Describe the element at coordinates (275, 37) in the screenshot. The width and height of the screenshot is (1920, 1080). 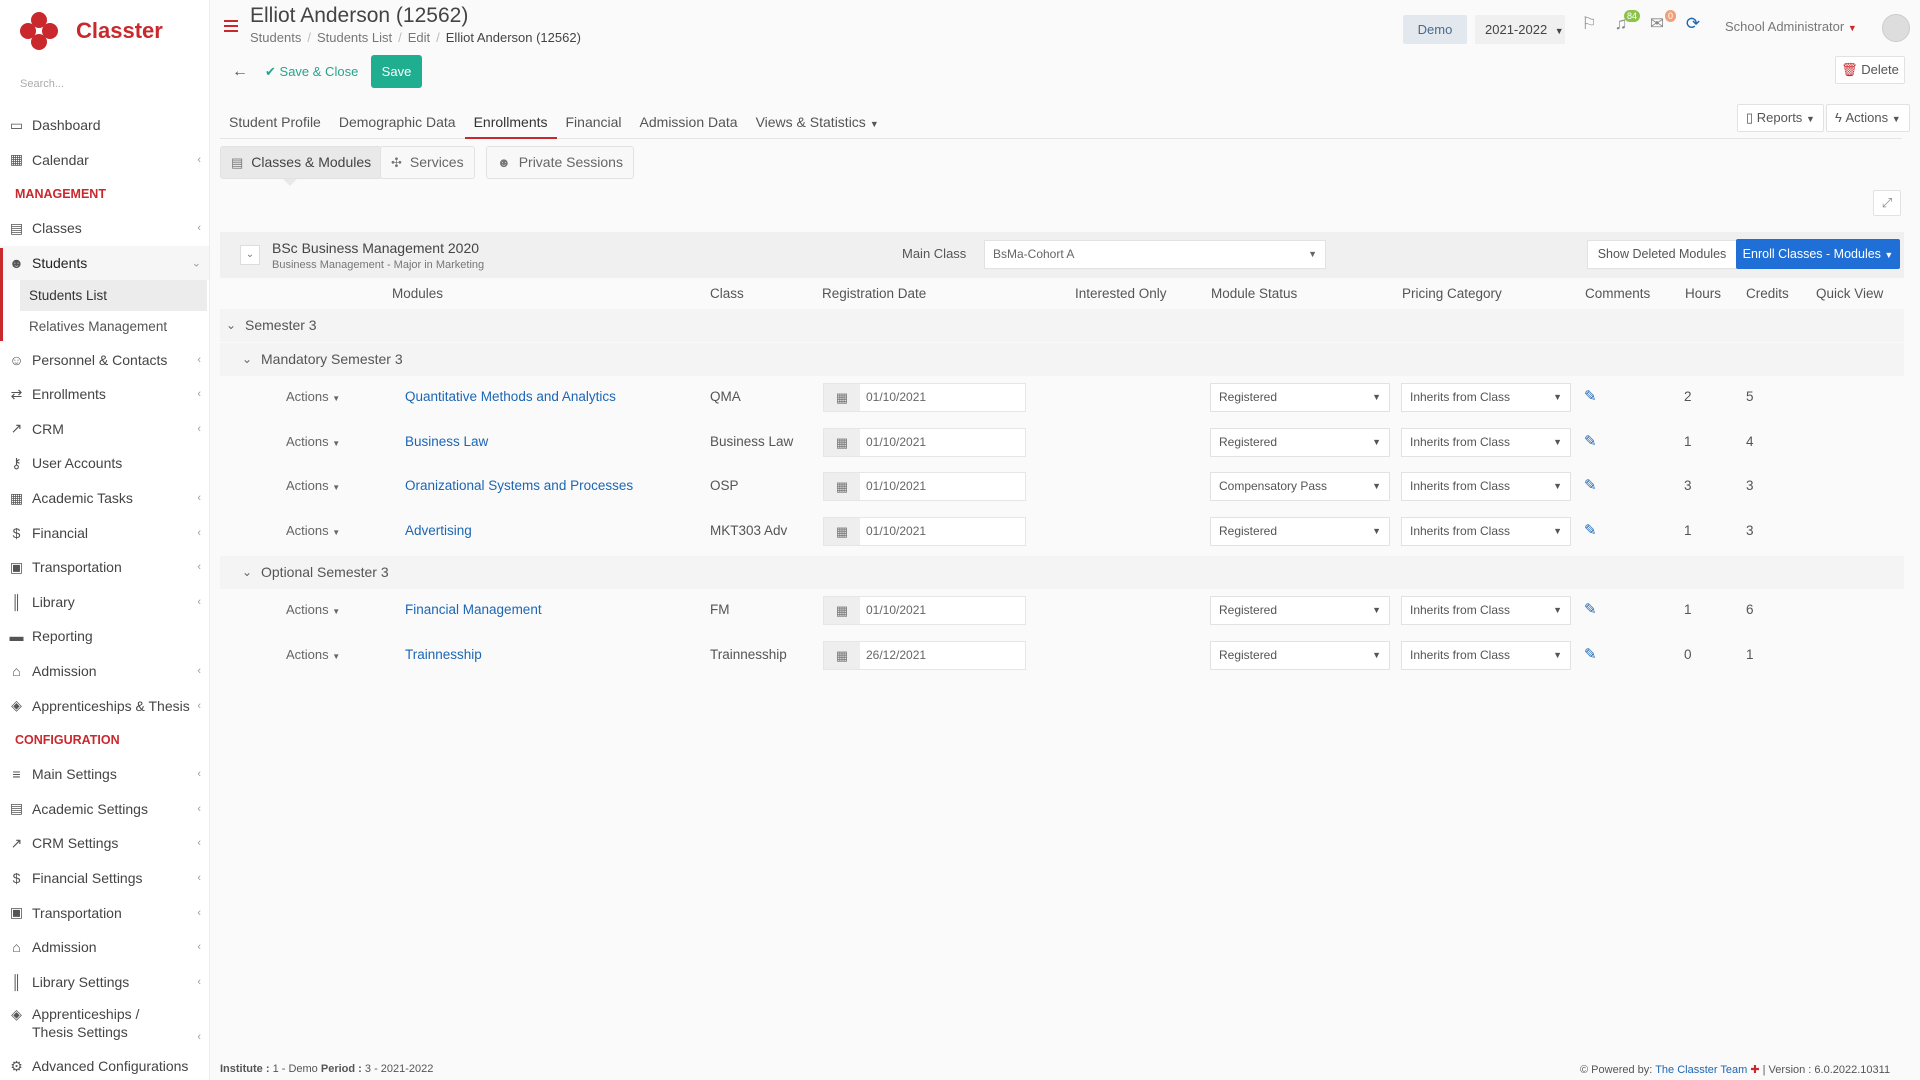
I see `breadcrumb-item: Students` at that location.